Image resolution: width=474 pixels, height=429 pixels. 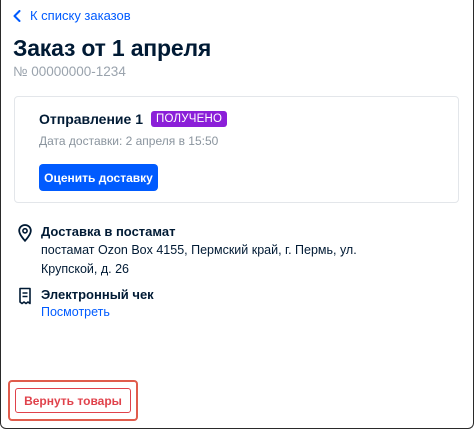 I want to click on return-button-highlight: Вернуть товары, so click(x=73, y=400).